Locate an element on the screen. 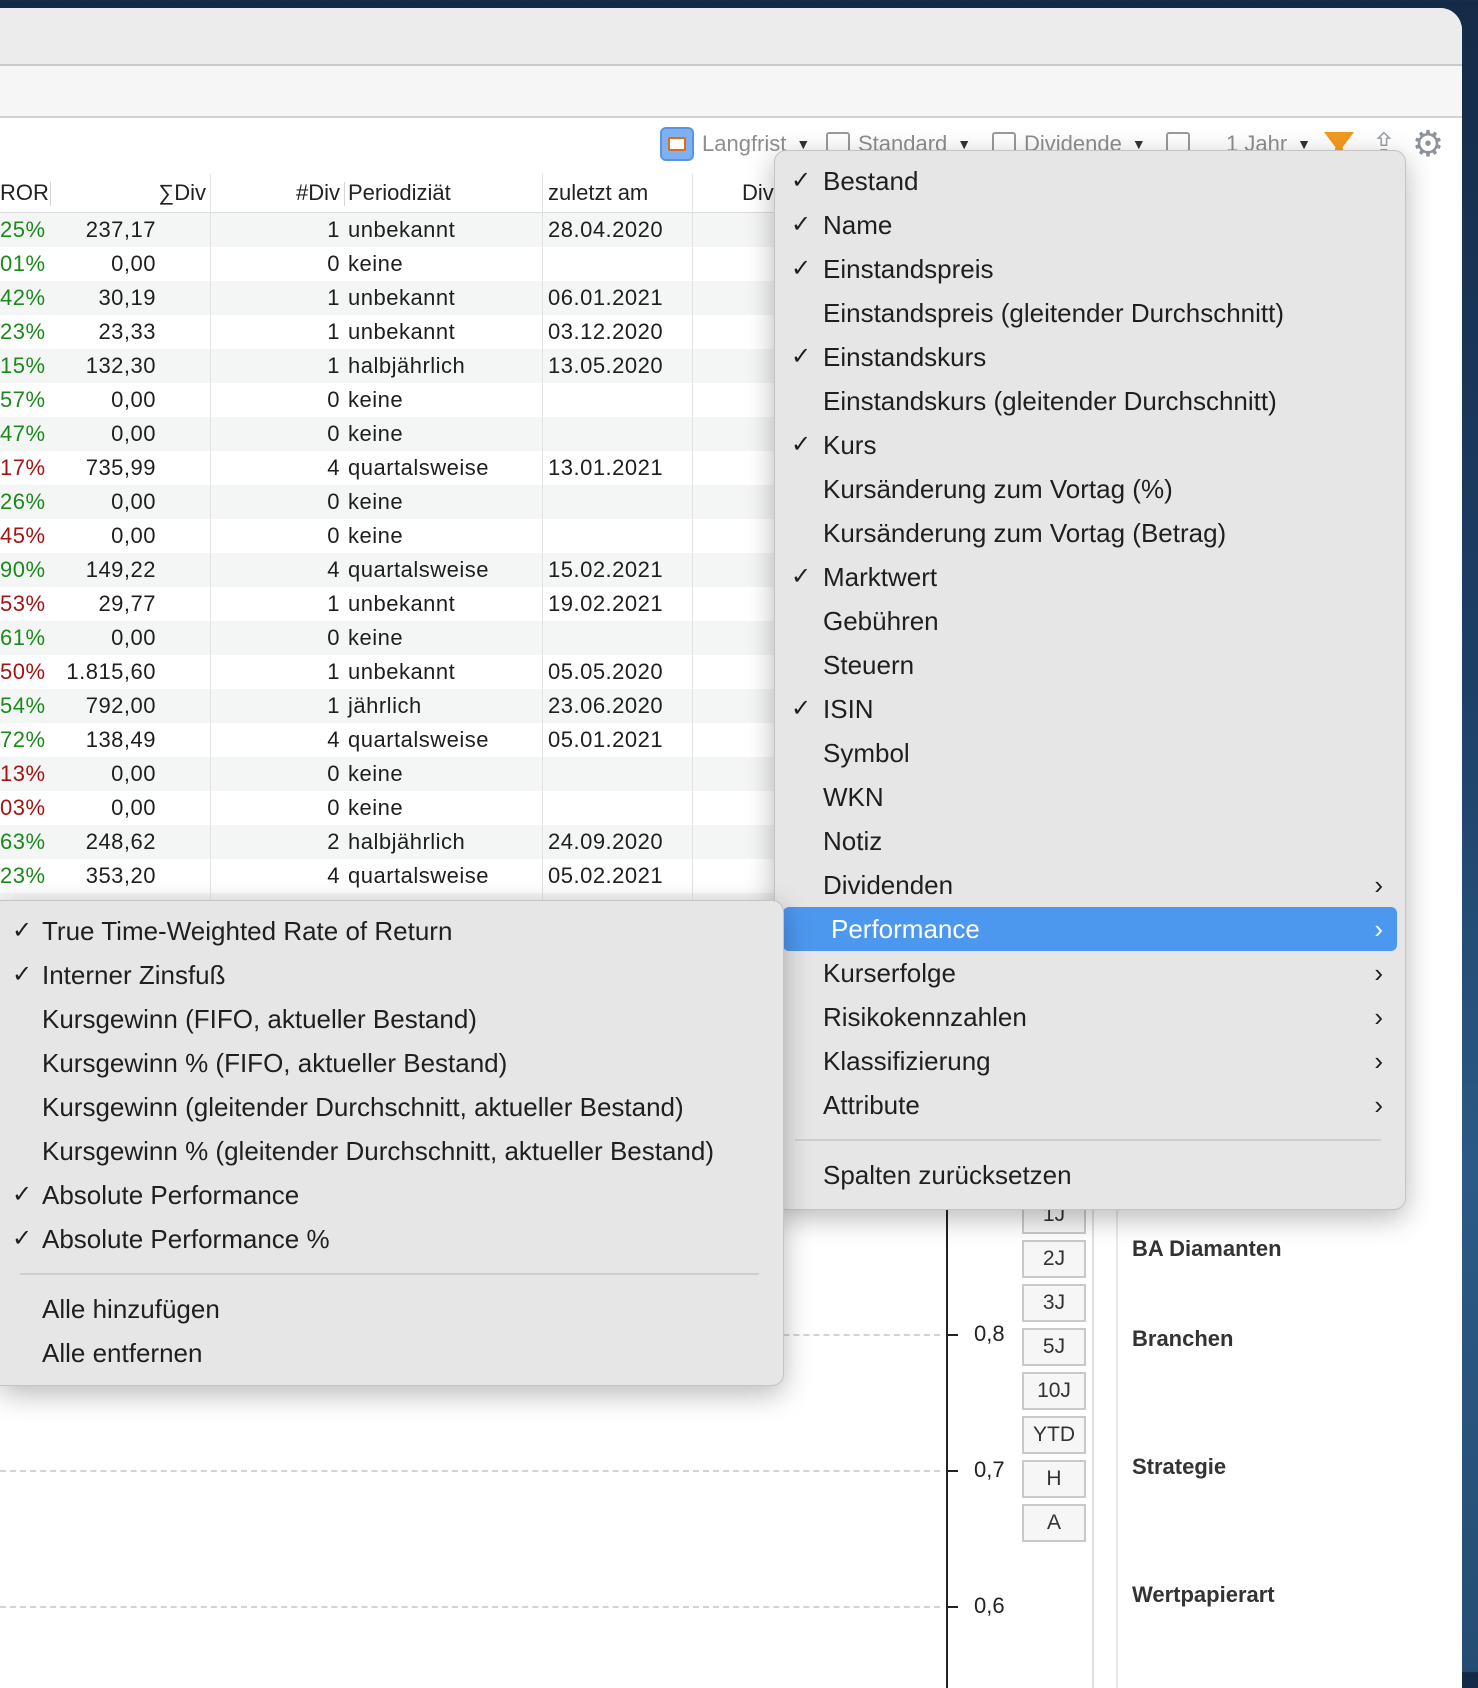  table-row: 23% 23,33 1 unbekannt 03.12.2020 is located at coordinates (390, 332).